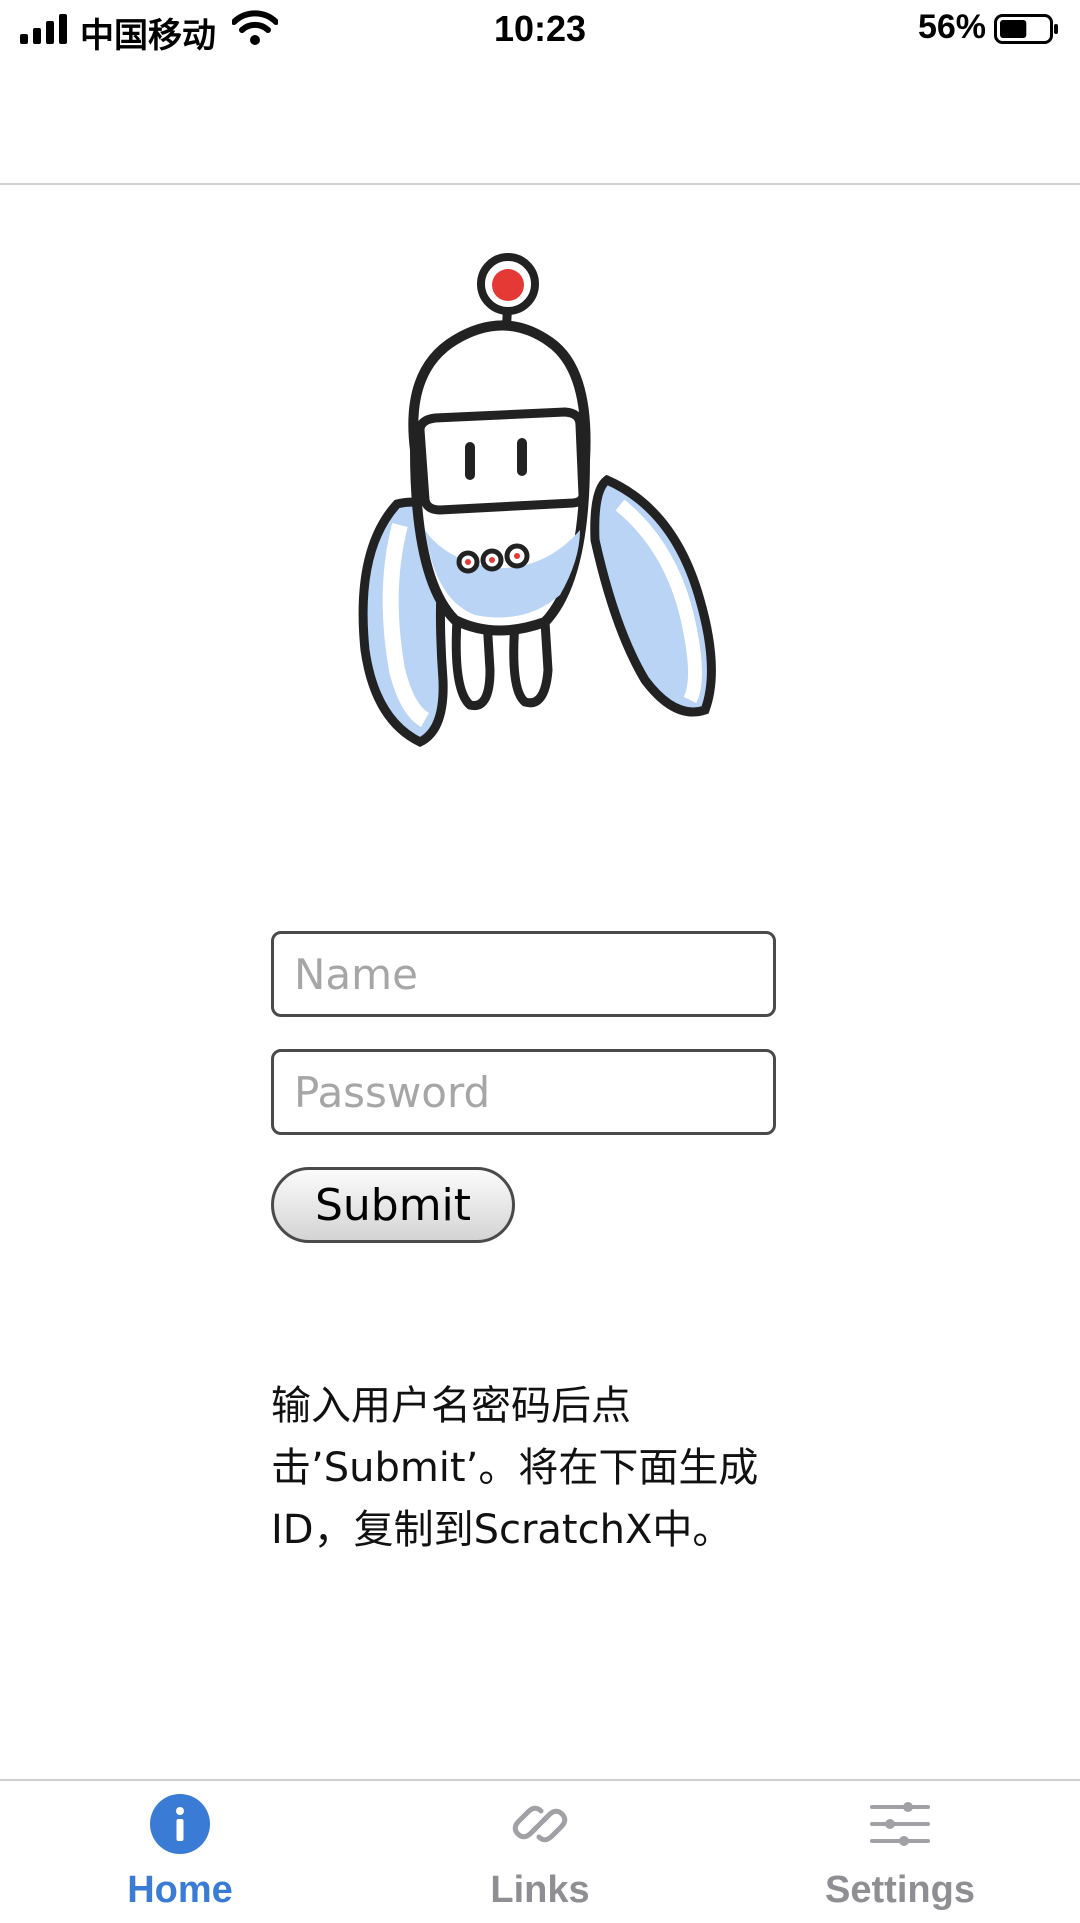 This screenshot has width=1080, height=1923. I want to click on tab-home: Home, so click(180, 1852).